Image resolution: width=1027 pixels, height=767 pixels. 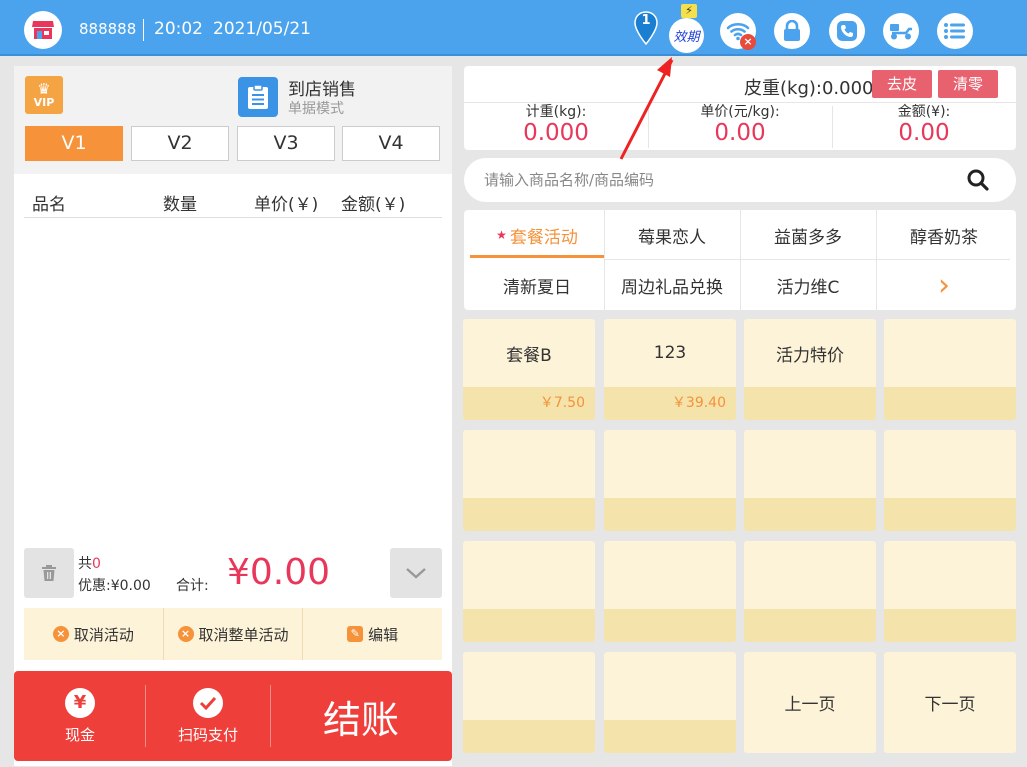 I want to click on trash-icon, so click(x=49, y=573).